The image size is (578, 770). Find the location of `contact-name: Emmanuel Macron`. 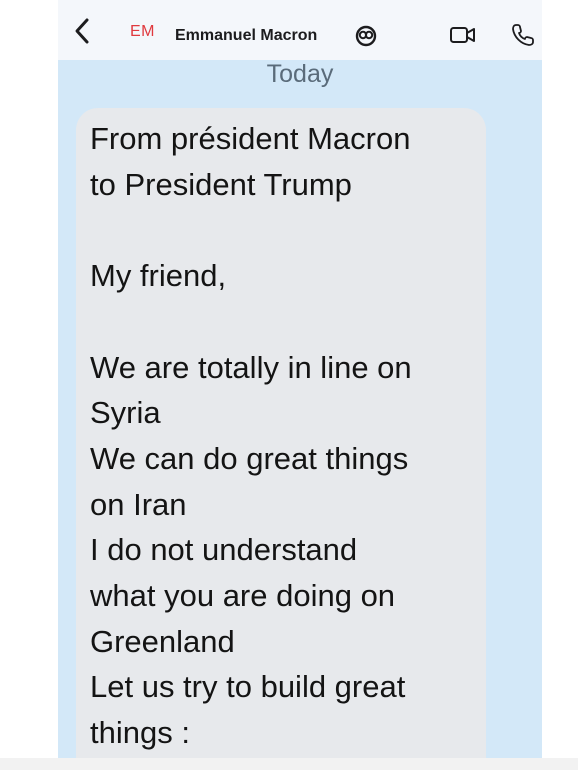

contact-name: Emmanuel Macron is located at coordinates (246, 36).